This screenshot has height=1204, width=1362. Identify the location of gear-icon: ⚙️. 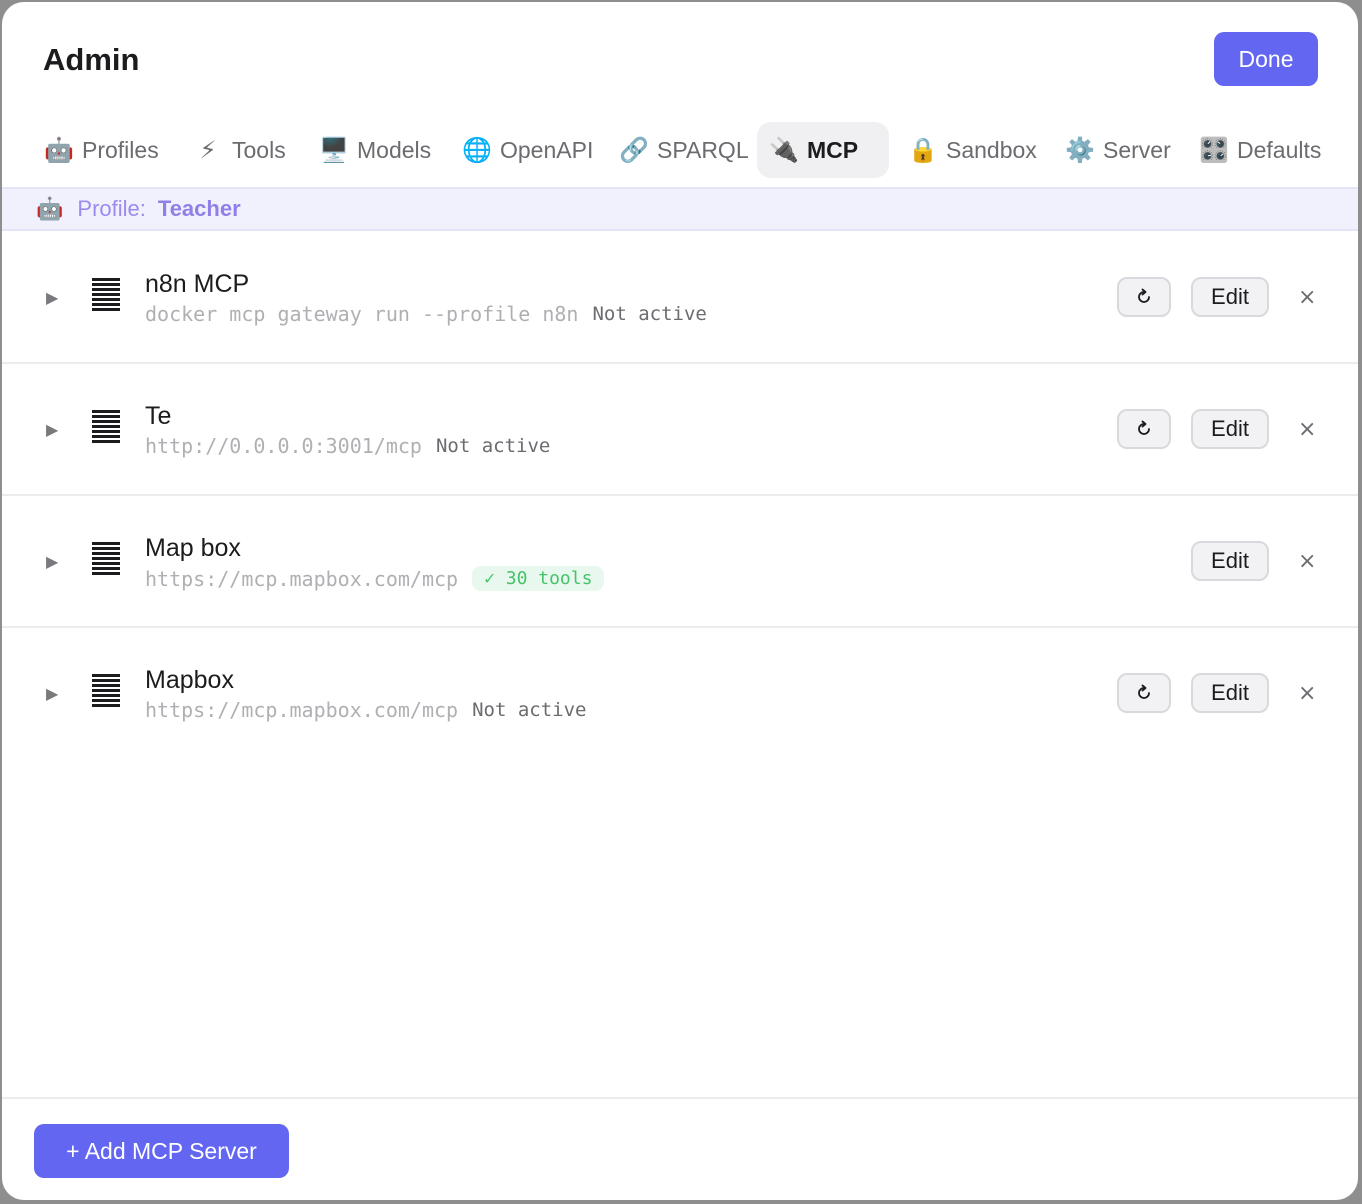
(1080, 150).